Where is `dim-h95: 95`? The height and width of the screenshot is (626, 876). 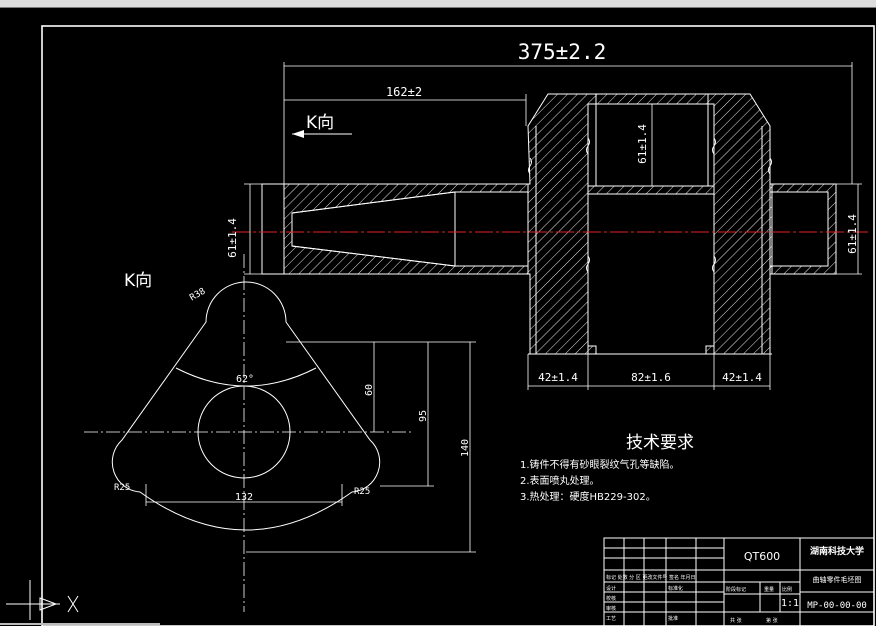 dim-h95: 95 is located at coordinates (423, 416).